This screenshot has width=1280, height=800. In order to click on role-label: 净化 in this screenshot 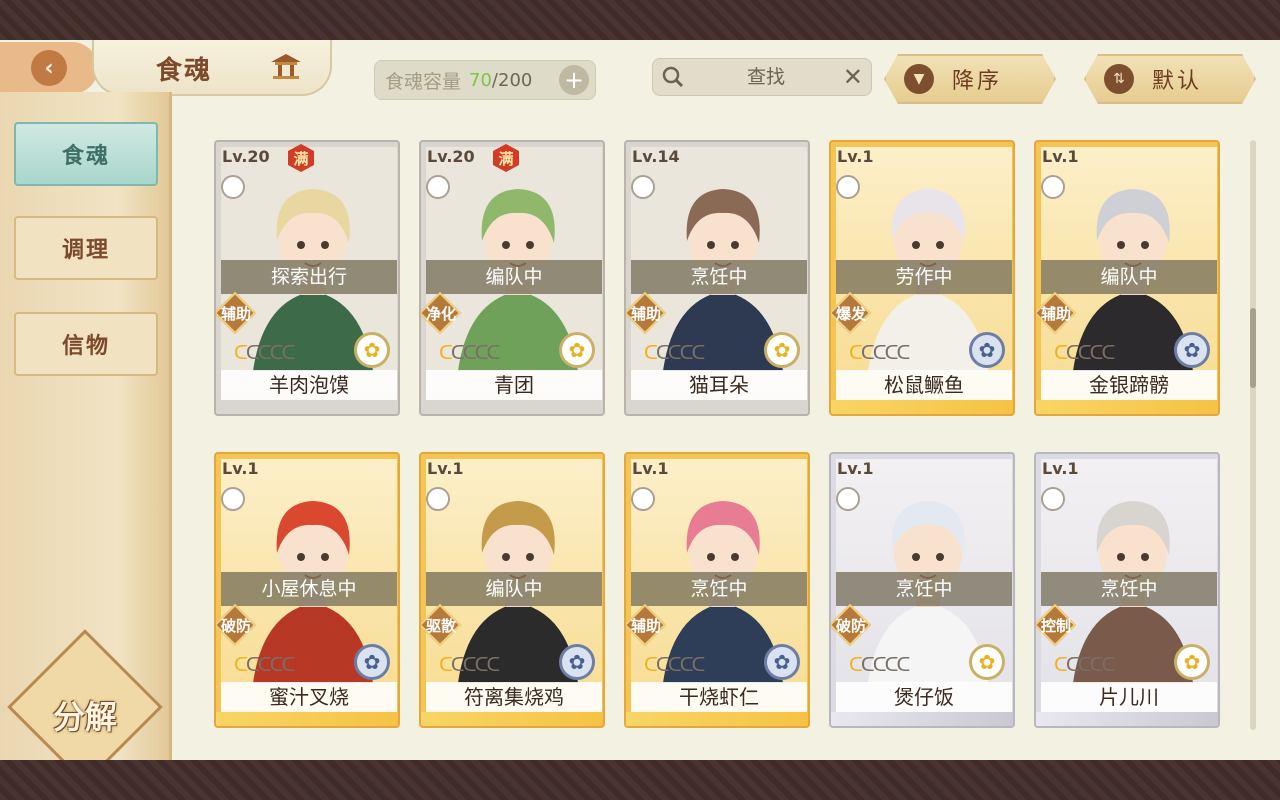, I will do `click(440, 314)`.